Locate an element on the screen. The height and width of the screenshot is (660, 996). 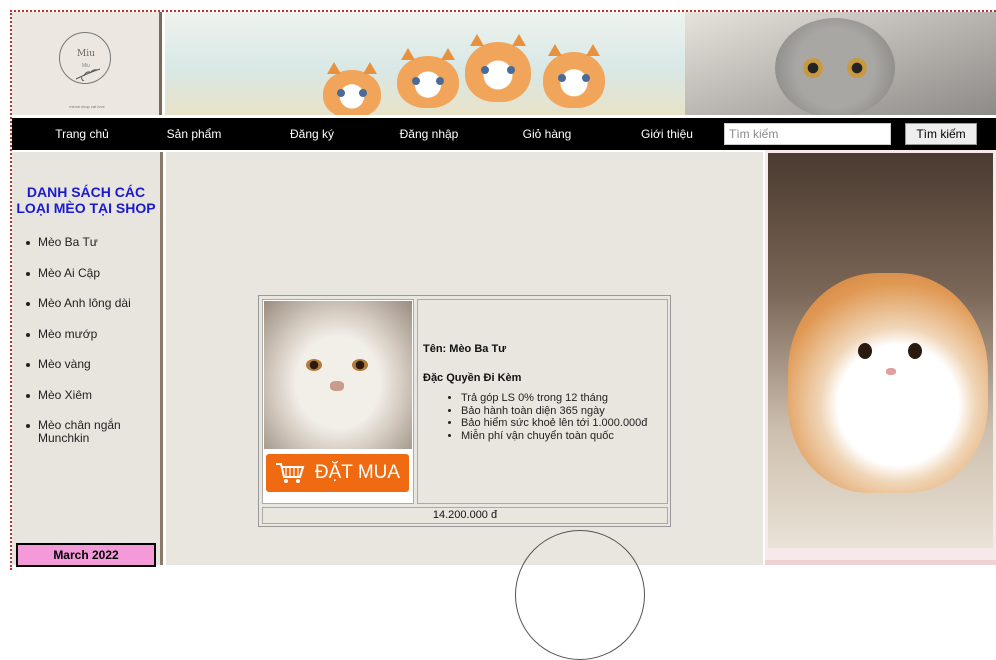
perk-item: Trả góp LS 0% trong 12 tháng is located at coordinates (561, 398).